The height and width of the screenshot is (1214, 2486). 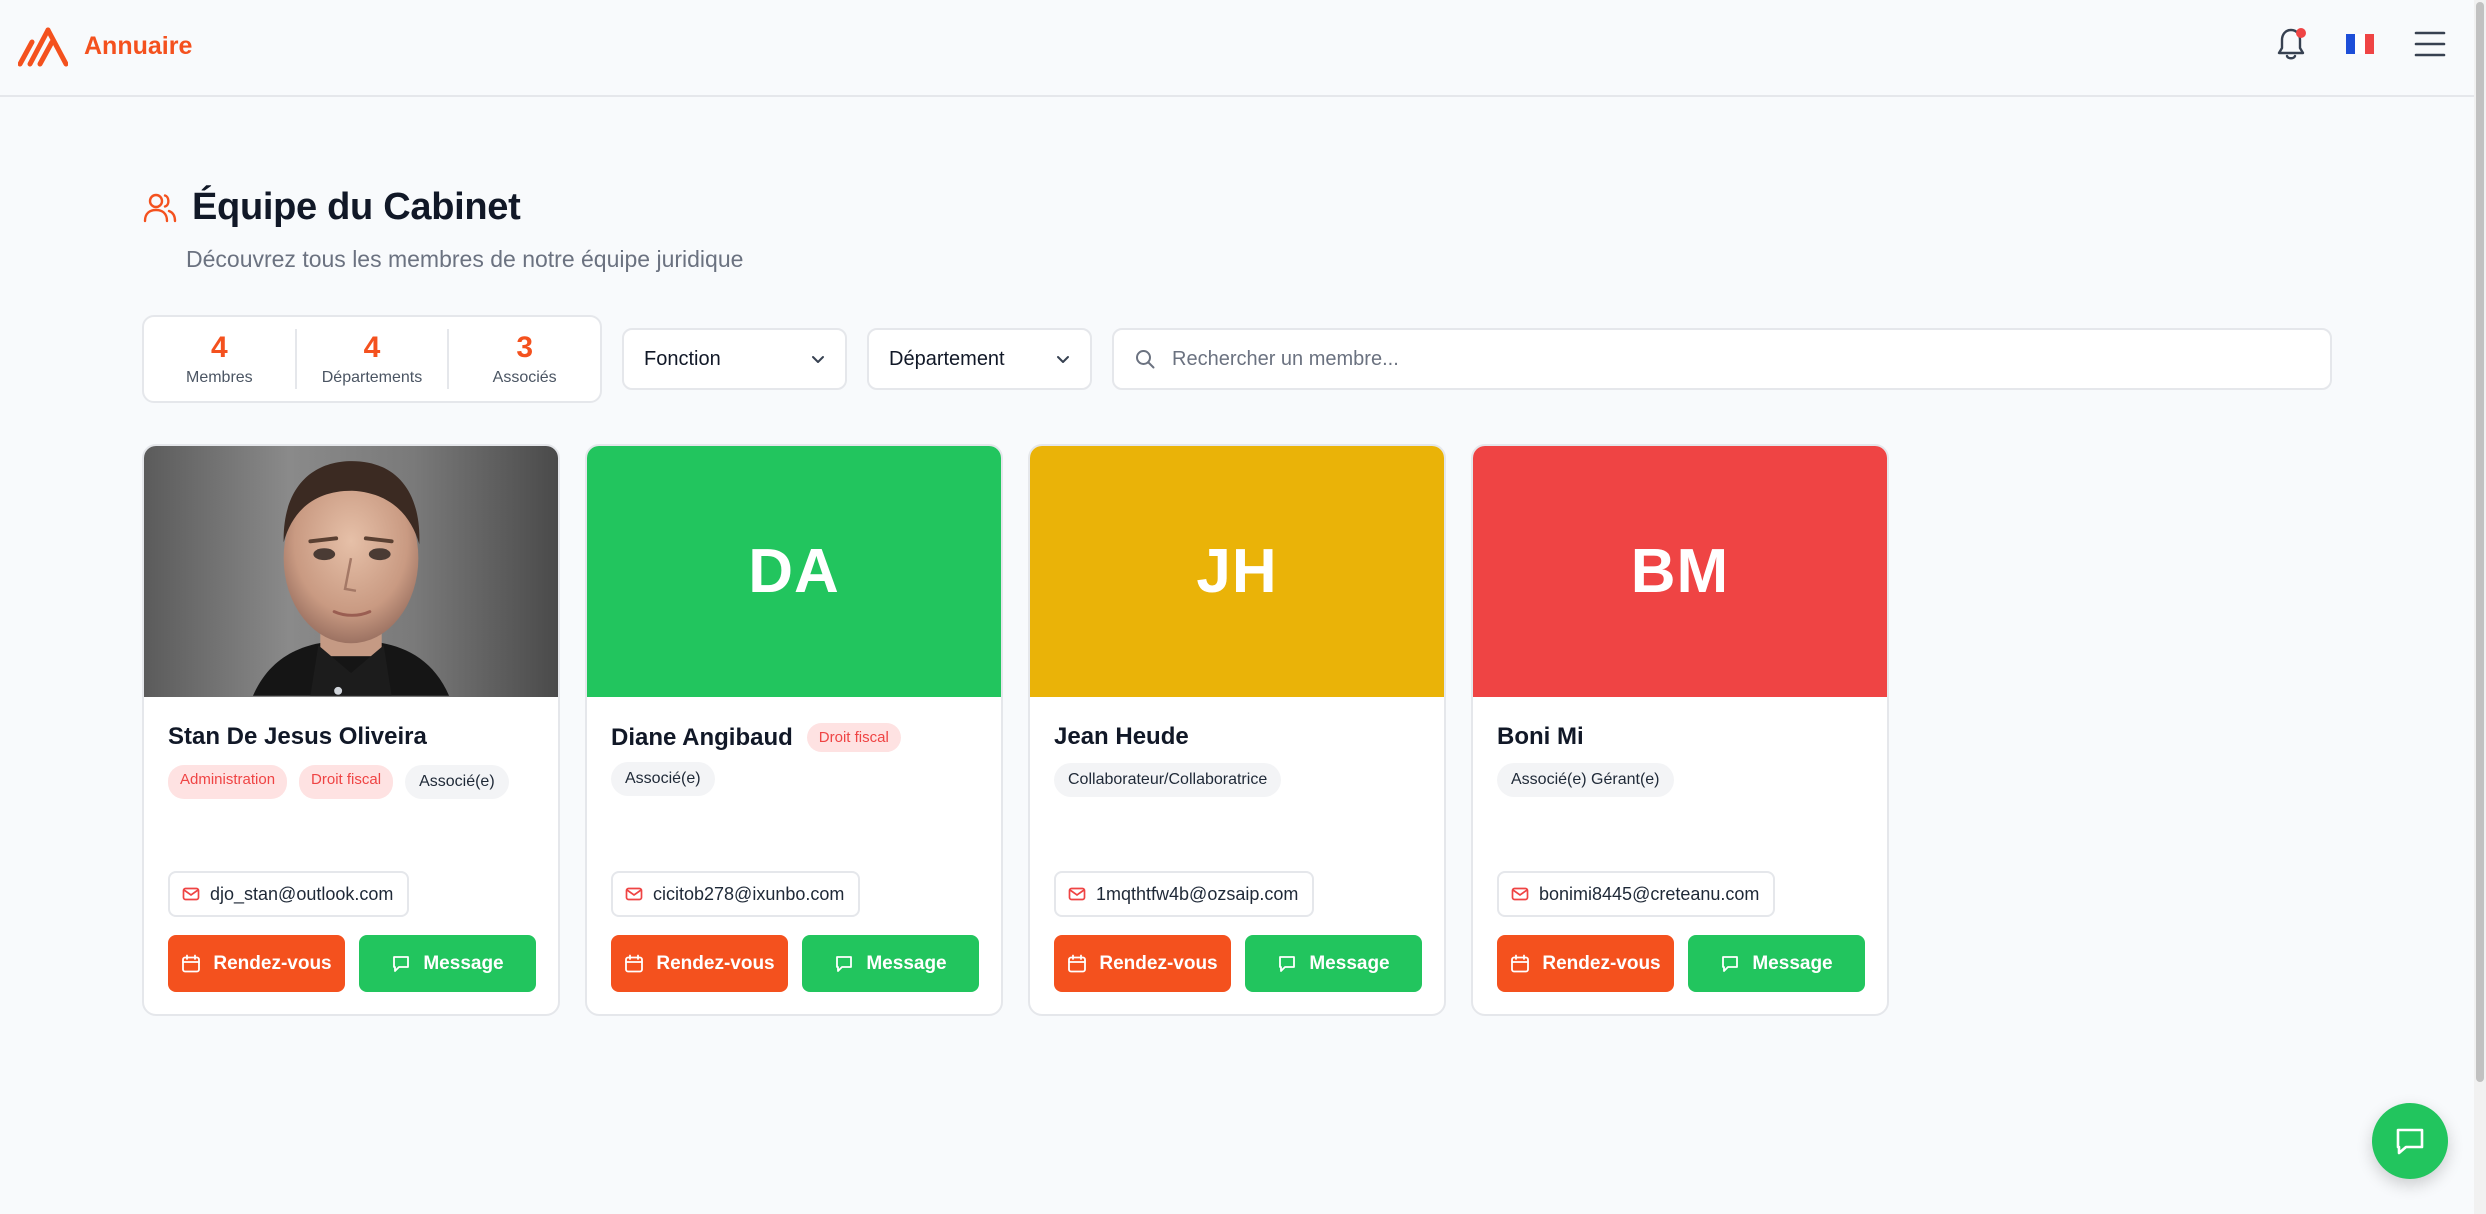 I want to click on member-name: Diane Angibaud, so click(x=702, y=737).